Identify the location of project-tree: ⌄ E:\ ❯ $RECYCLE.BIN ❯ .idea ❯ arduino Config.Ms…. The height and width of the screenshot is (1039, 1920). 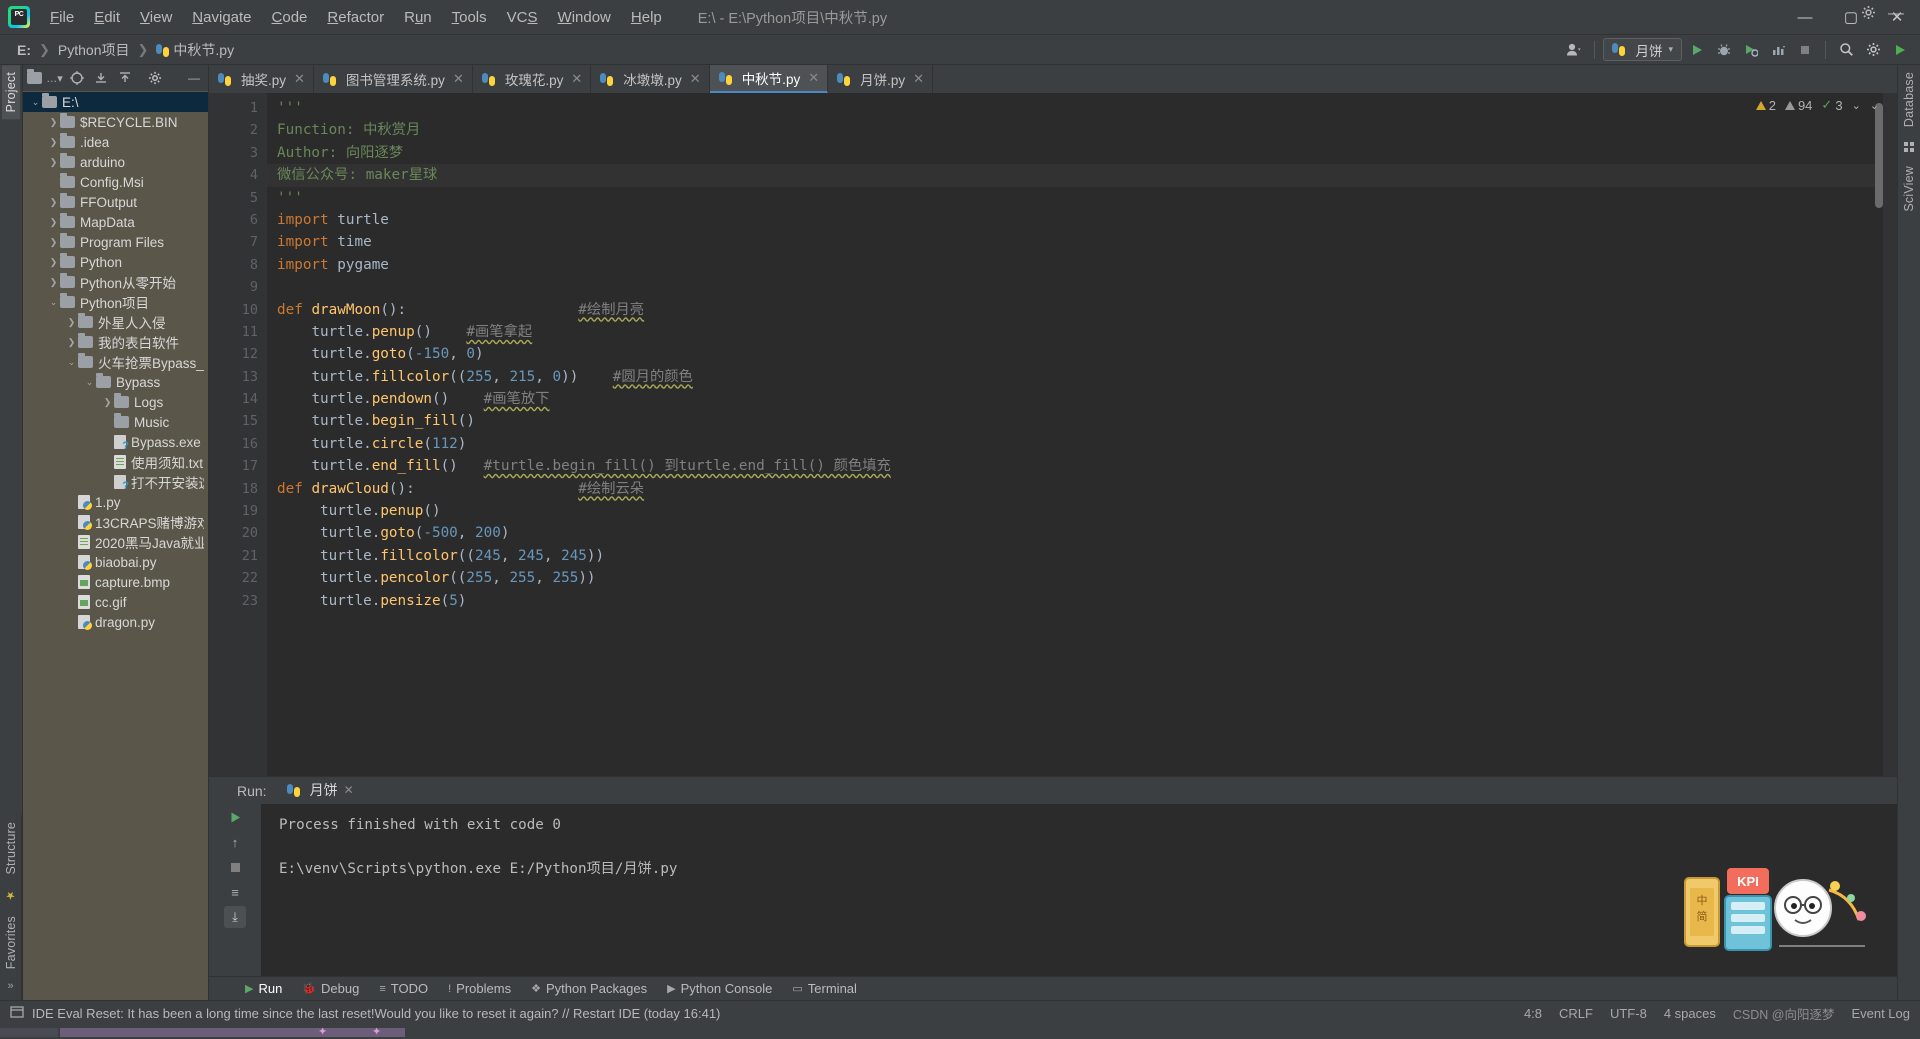
(115, 545).